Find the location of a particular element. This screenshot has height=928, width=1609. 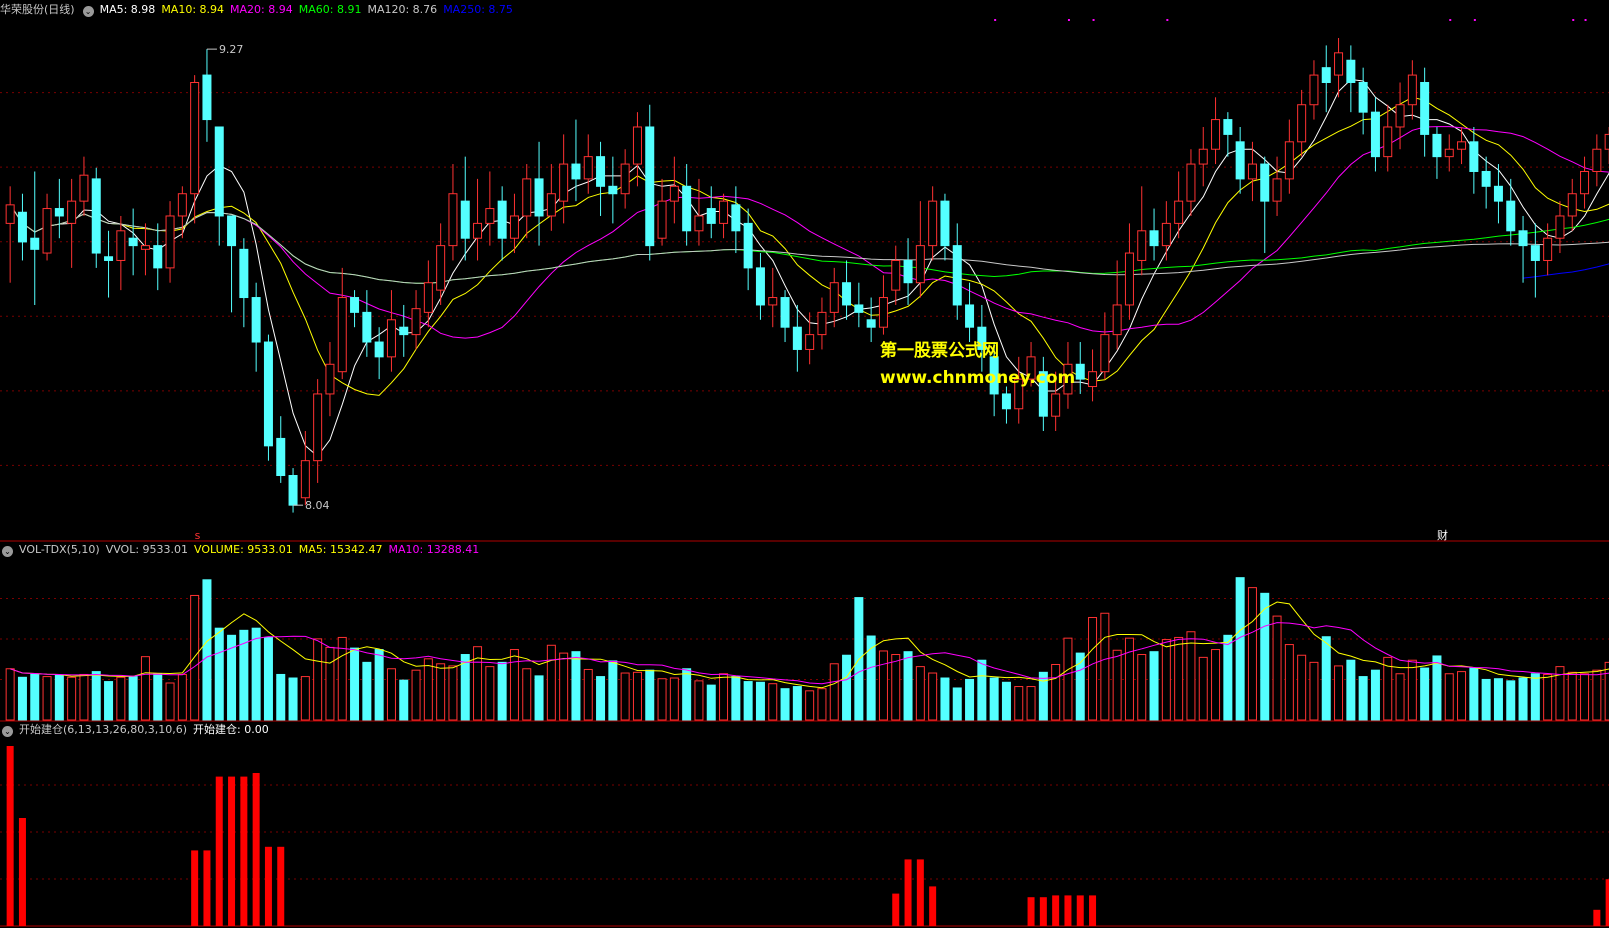

stock-name: 华荣股份(日线) is located at coordinates (37, 9).